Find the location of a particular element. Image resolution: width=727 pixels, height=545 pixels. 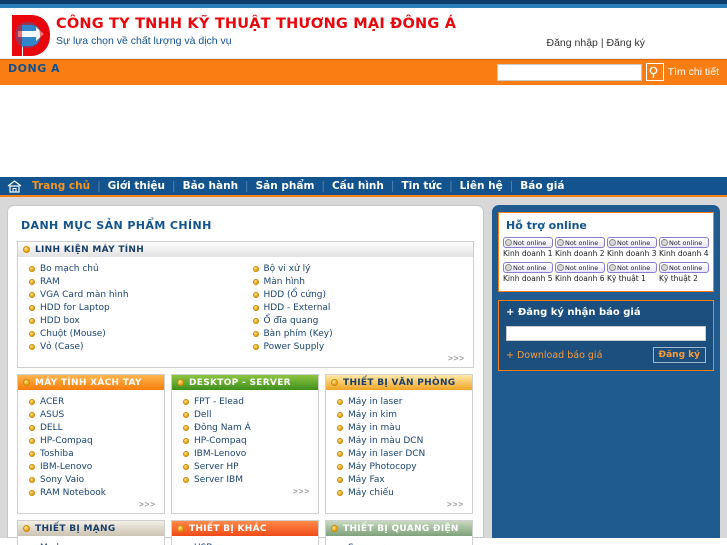

category-item: Máy Photocopy is located at coordinates (399, 466).